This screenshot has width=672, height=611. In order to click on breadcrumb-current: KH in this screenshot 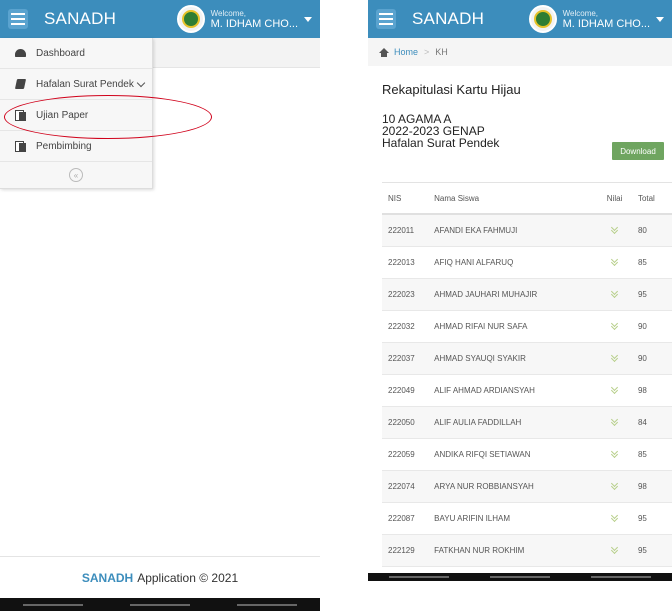, I will do `click(441, 52)`.